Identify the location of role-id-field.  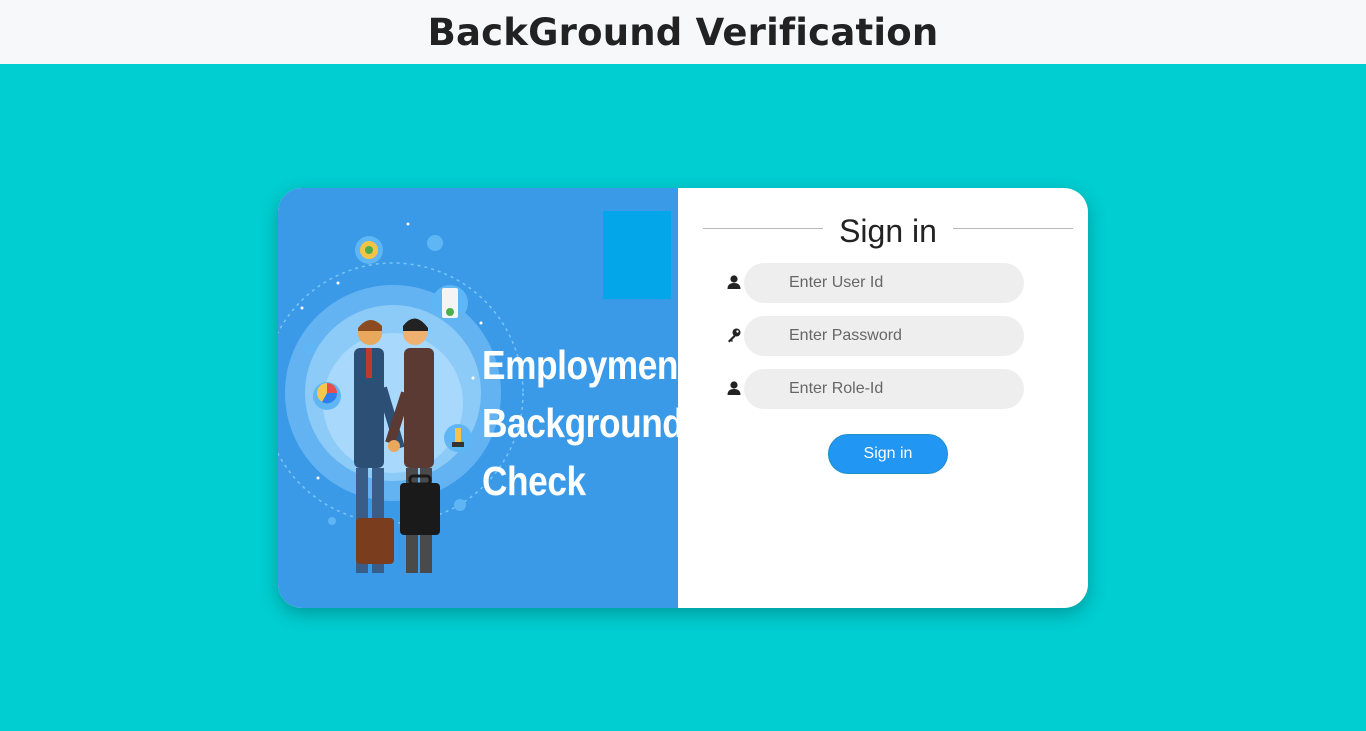
(876, 389).